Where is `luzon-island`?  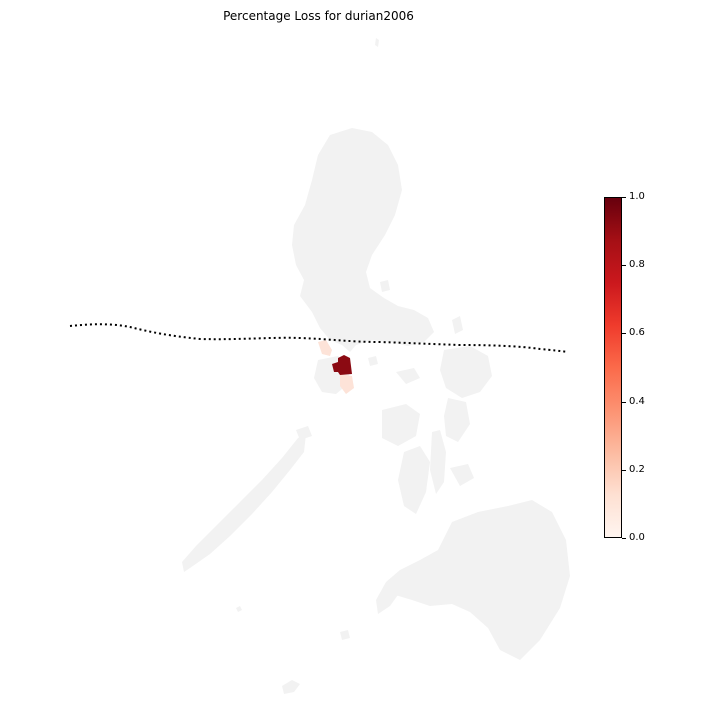
luzon-island is located at coordinates (363, 240).